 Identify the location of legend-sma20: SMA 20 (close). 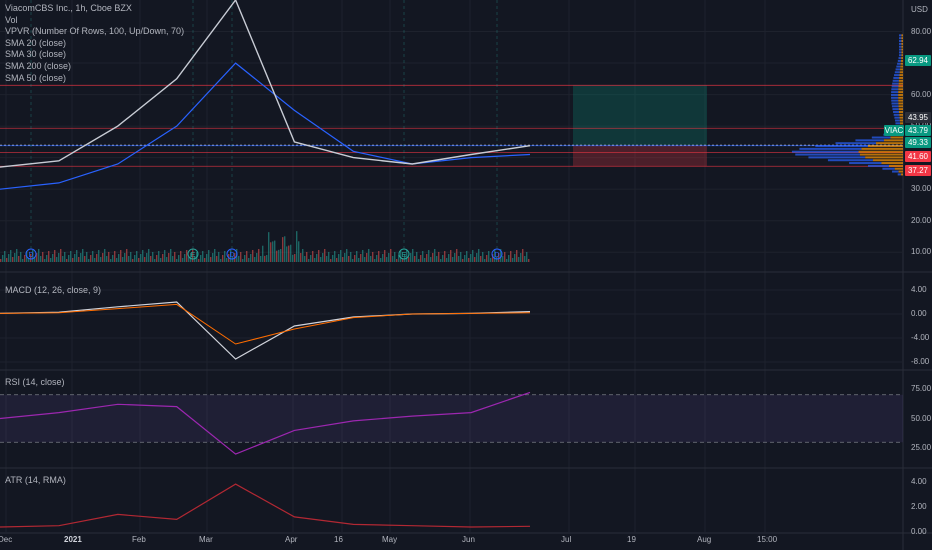
(94, 44).